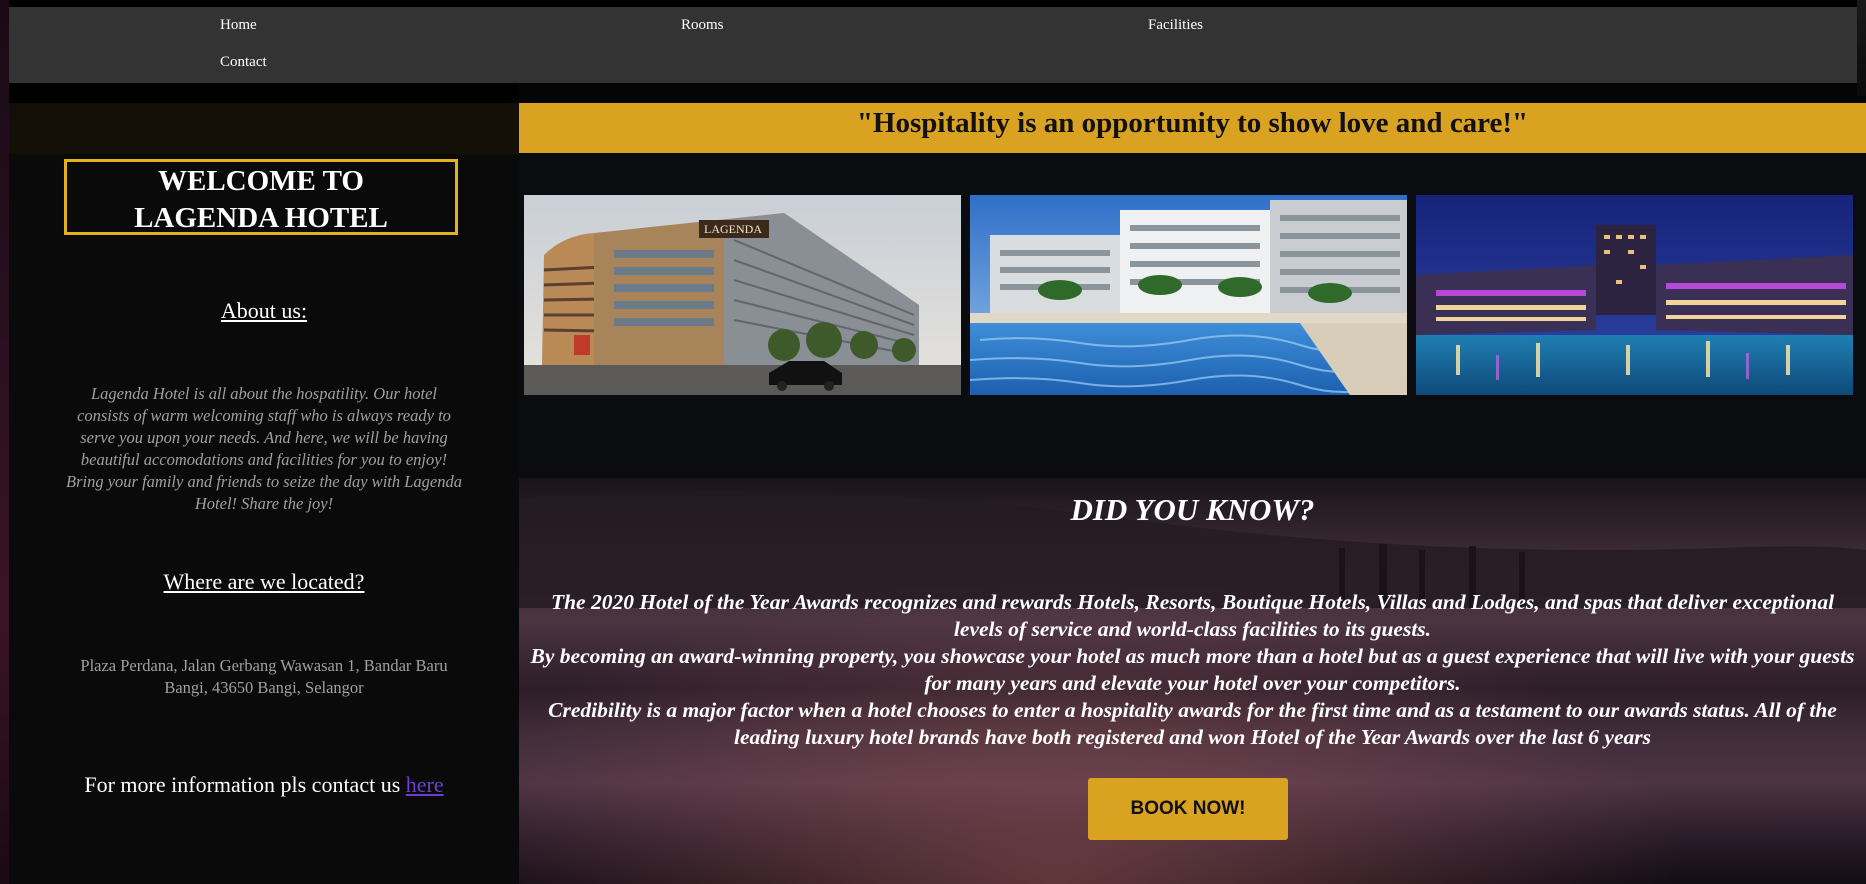 This screenshot has height=884, width=1866. Describe the element at coordinates (933, 45) in the screenshot. I see `top-navbar: Home Rooms Facilities Contact` at that location.